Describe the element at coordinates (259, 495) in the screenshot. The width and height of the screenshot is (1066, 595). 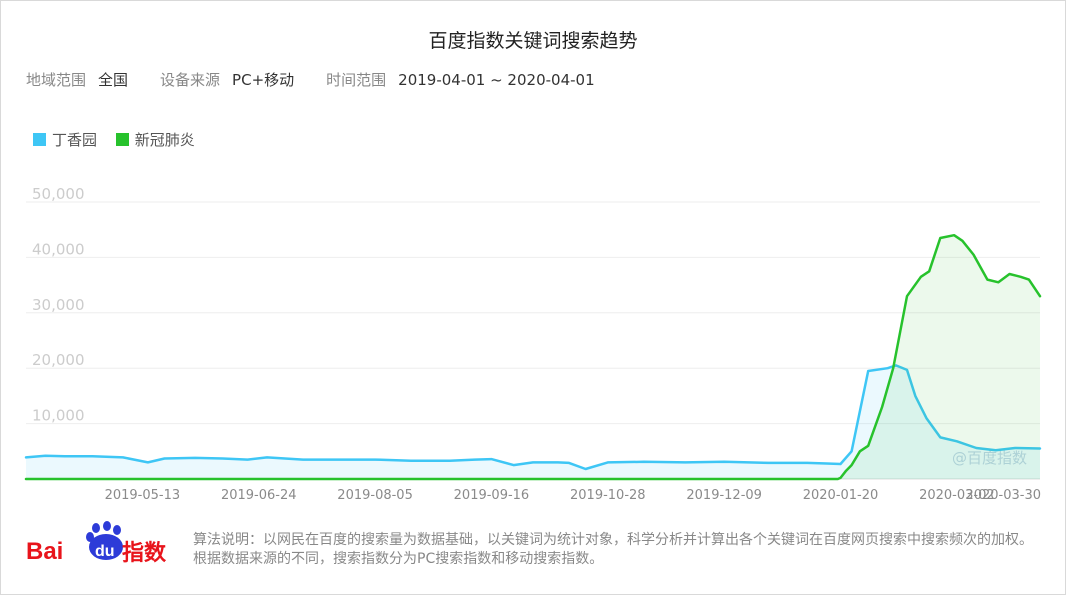
I see `x-tick-label: 2019-06-24` at that location.